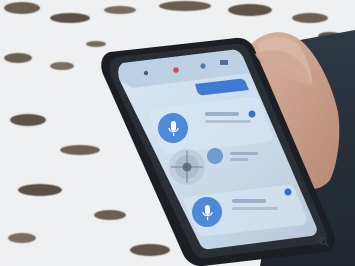 This screenshot has width=355, height=266. Describe the element at coordinates (324, 242) in the screenshot. I see `search-button` at that location.